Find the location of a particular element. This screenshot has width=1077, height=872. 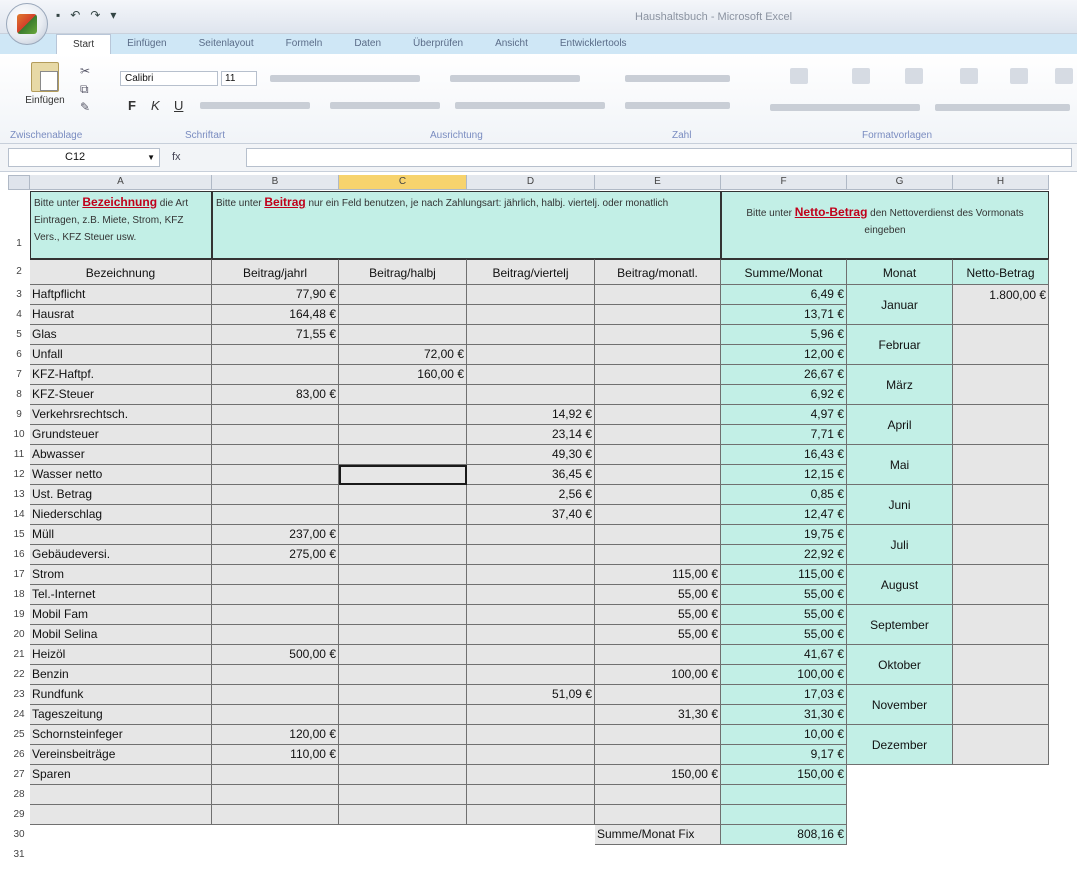

row-header-29: 29 is located at coordinates (19, 815).